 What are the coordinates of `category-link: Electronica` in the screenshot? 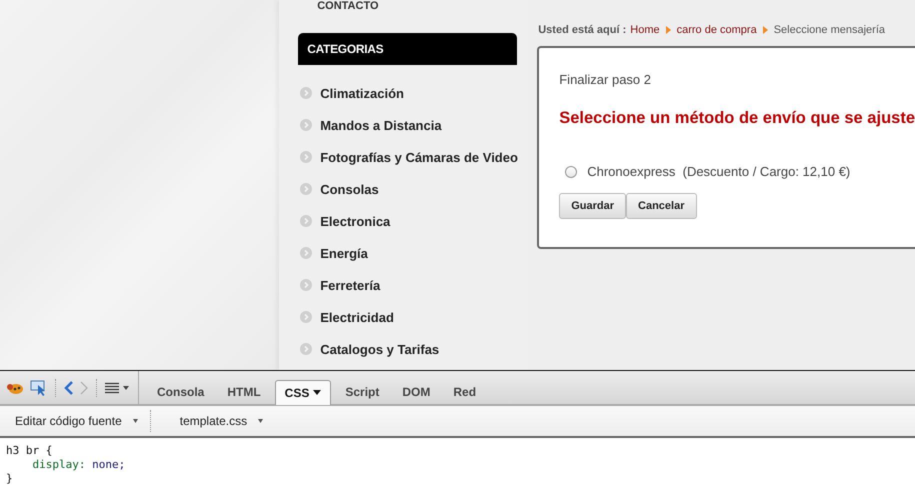 It's located at (355, 221).